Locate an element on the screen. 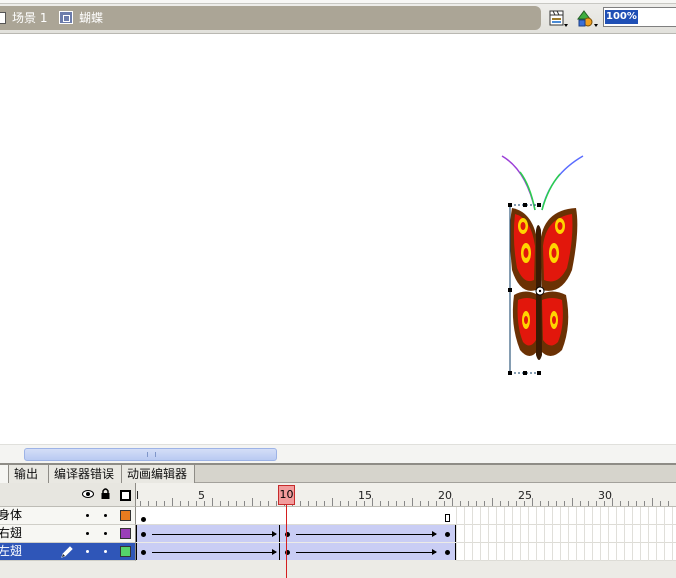  tab-output: 输出 is located at coordinates (29, 474).